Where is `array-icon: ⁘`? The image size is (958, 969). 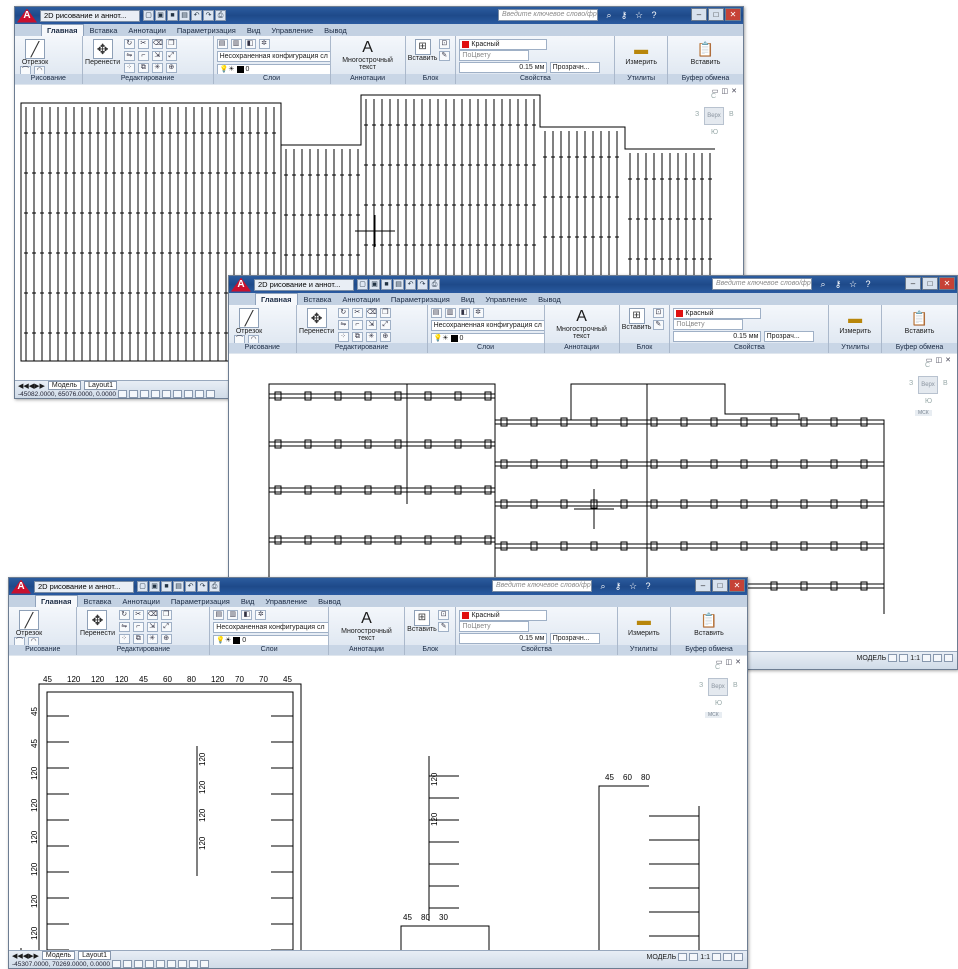
array-icon: ⁘ is located at coordinates (124, 639).